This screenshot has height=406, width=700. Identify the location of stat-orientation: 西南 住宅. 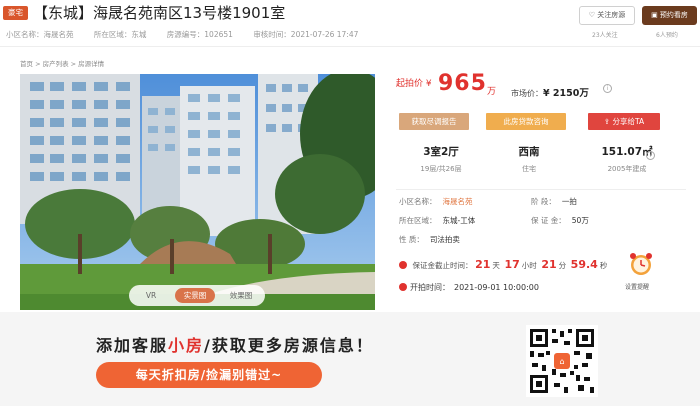
(529, 159).